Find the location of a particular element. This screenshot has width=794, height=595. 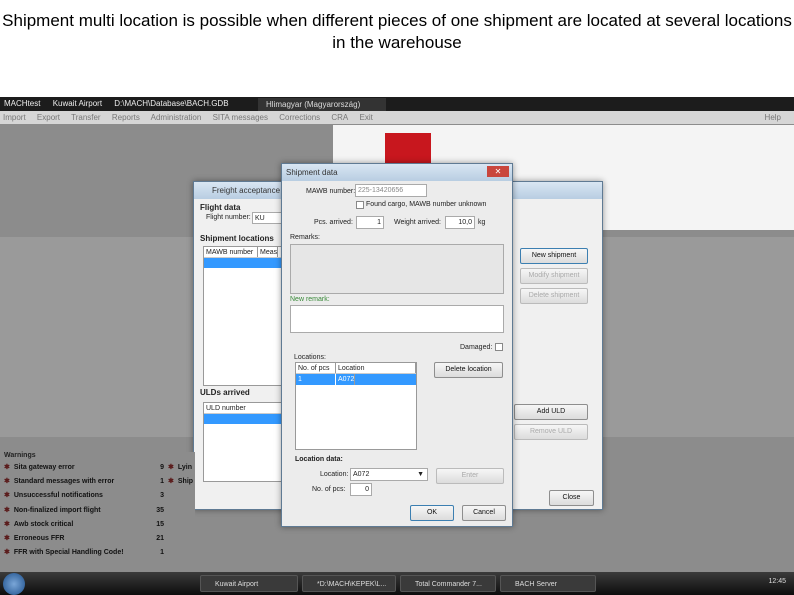

warning-item: ✱ Standard messages with error 1 is located at coordinates (84, 482).